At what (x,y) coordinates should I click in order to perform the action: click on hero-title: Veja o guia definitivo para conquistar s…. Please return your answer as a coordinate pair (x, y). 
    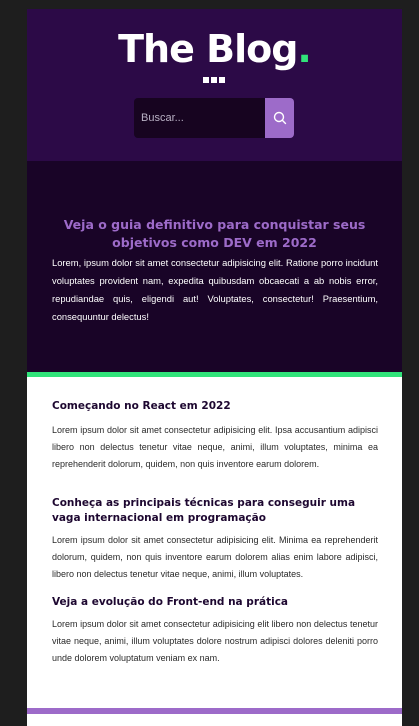
    Looking at the image, I should click on (214, 234).